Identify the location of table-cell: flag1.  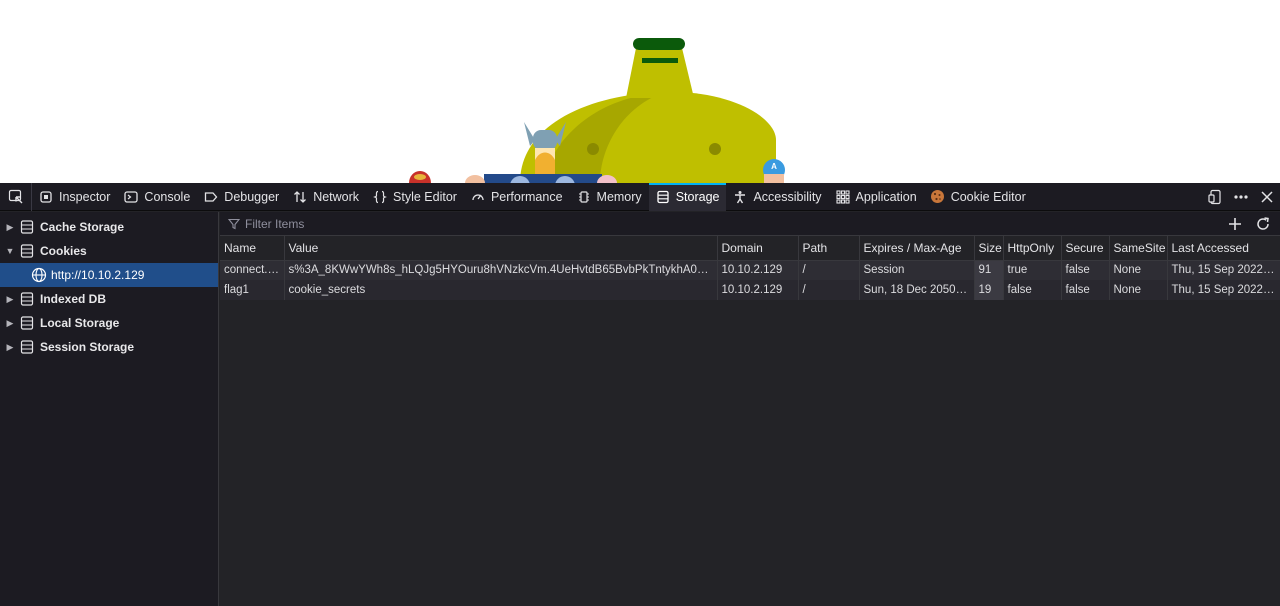
(252, 290).